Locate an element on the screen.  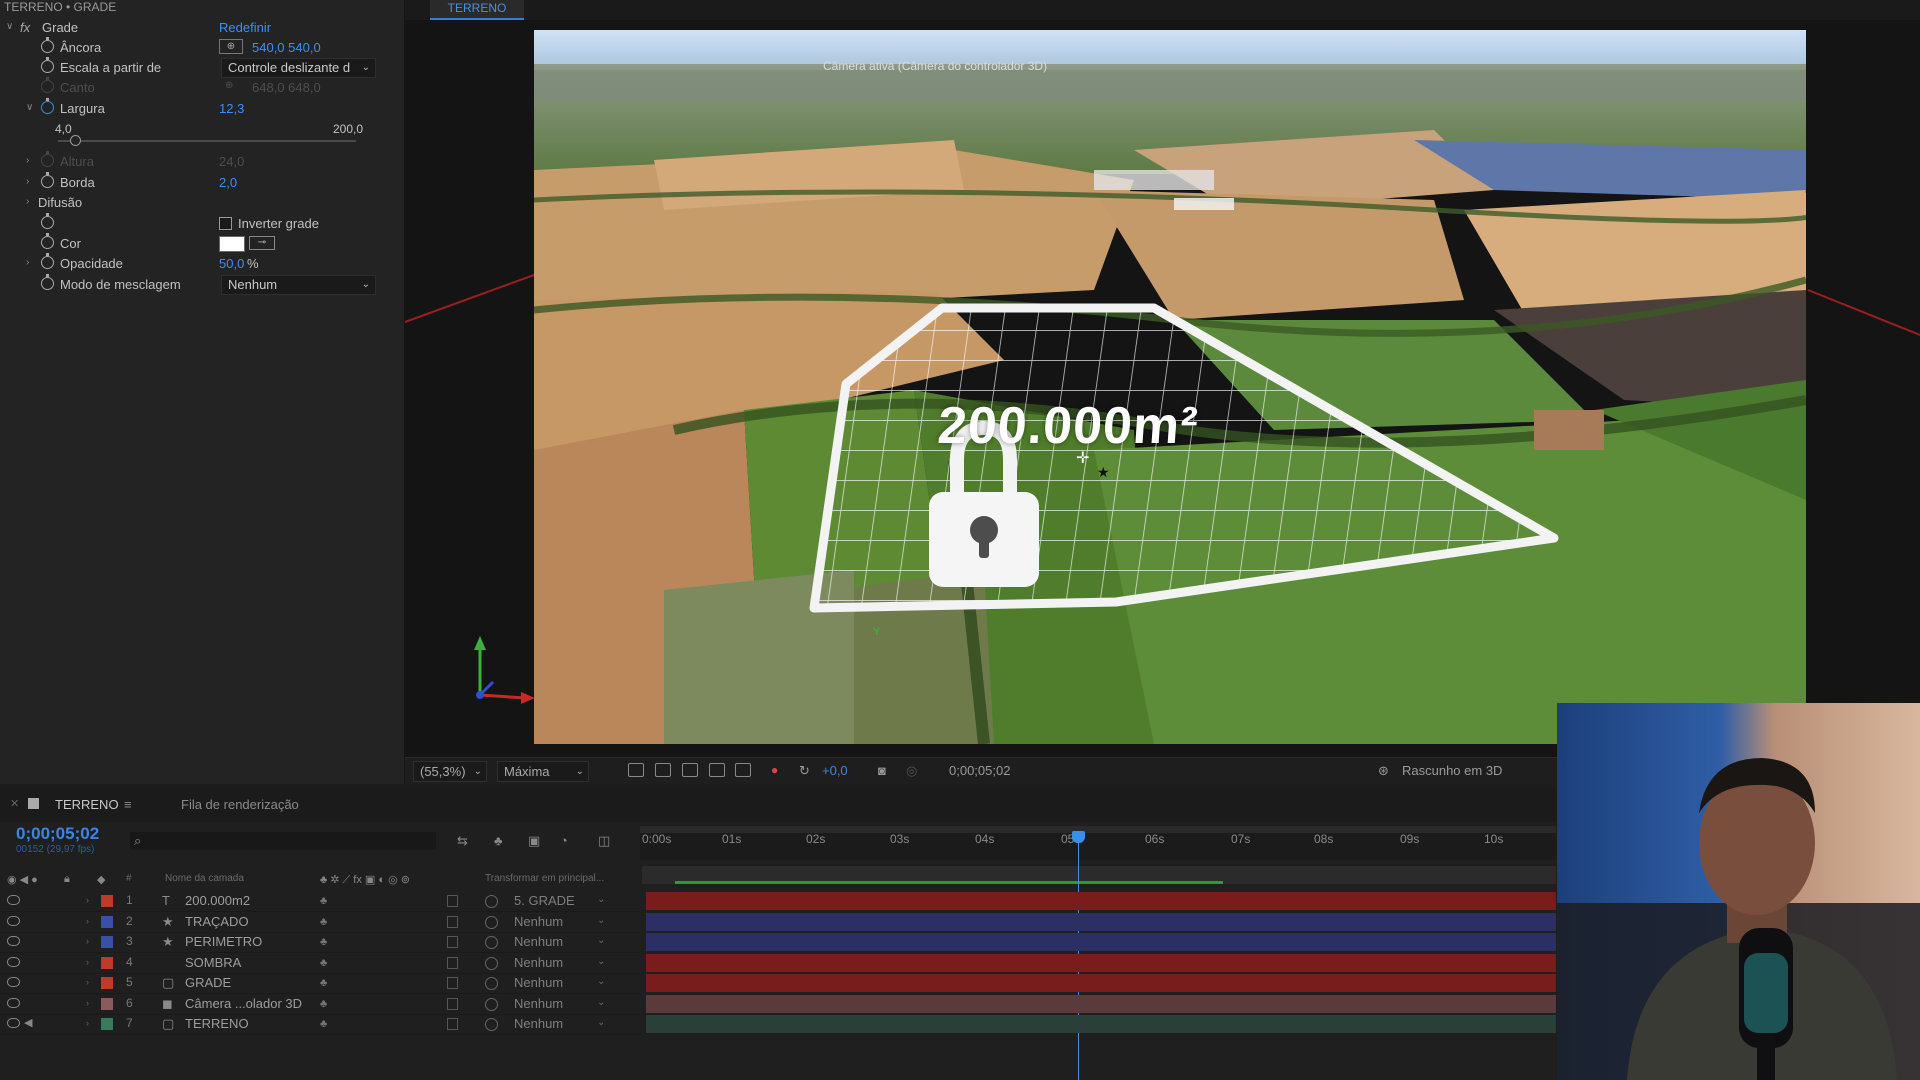
layer-name: SOMBRA is located at coordinates (213, 962).